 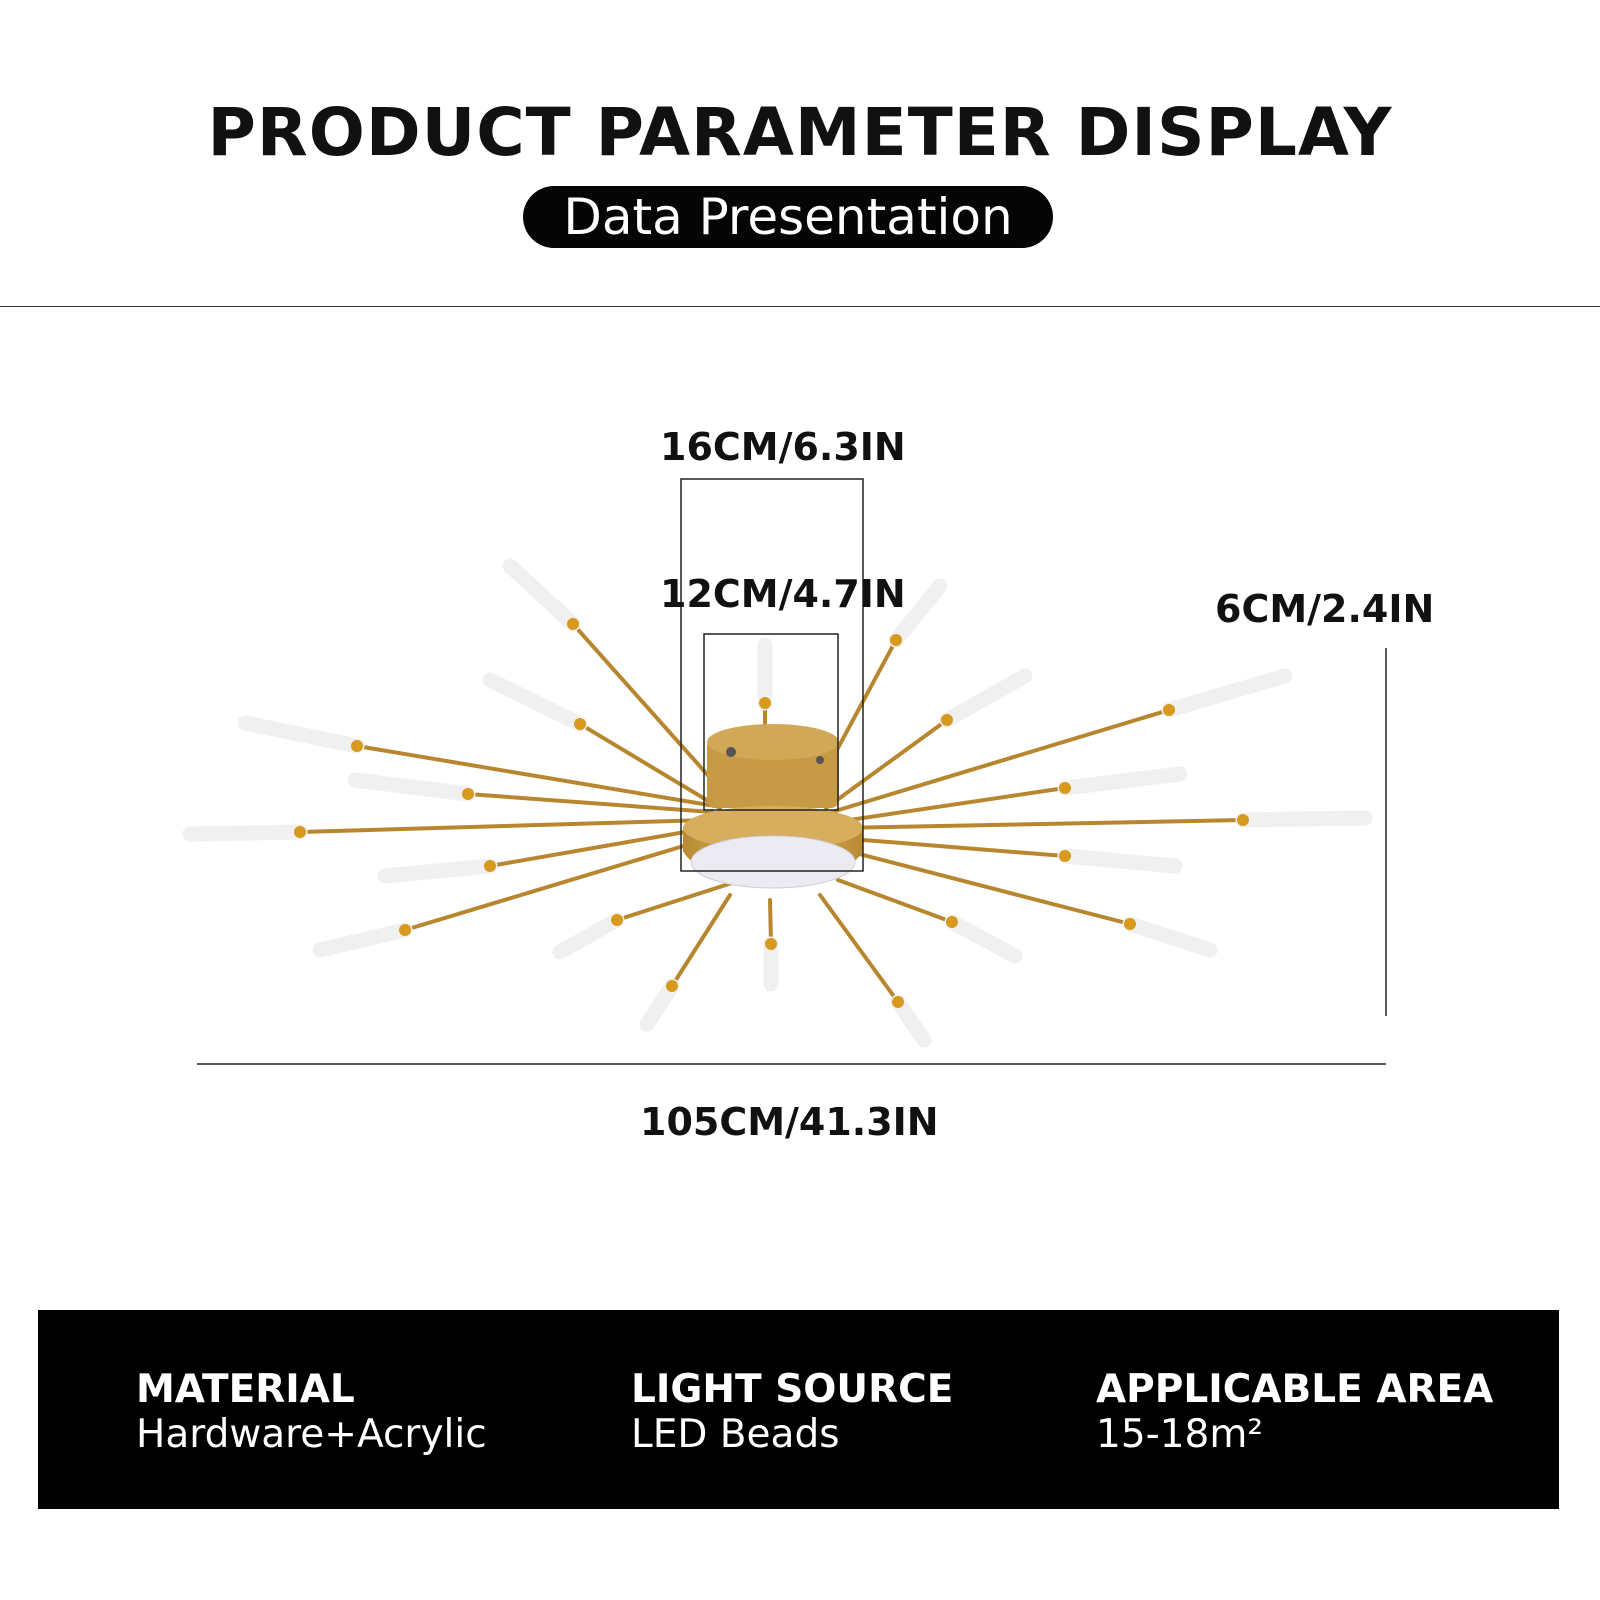 I want to click on height-dimension-label: 6CM/2.4IN, so click(x=1325, y=609).